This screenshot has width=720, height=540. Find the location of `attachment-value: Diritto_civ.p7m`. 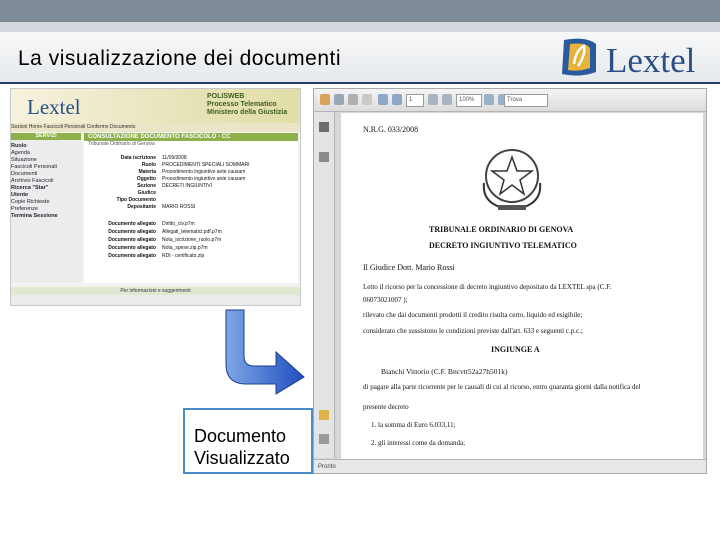

attachment-value: Diritto_civ.p7m is located at coordinates (178, 224).